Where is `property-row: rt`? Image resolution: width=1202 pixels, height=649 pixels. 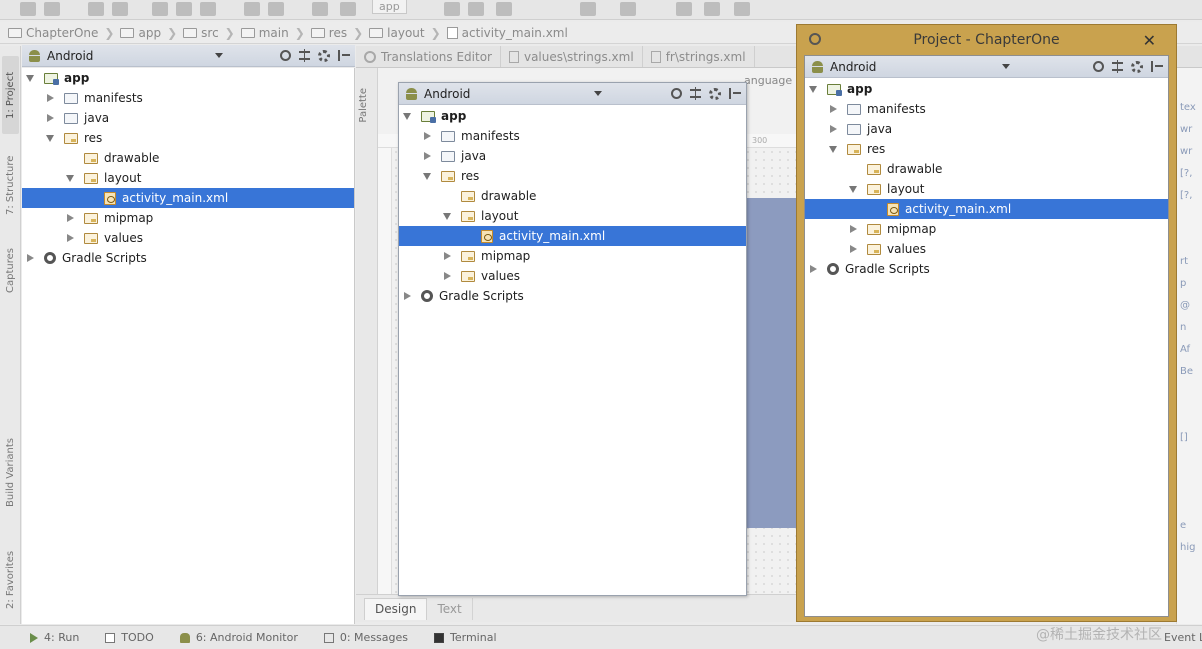
property-row: rt is located at coordinates (1184, 261).